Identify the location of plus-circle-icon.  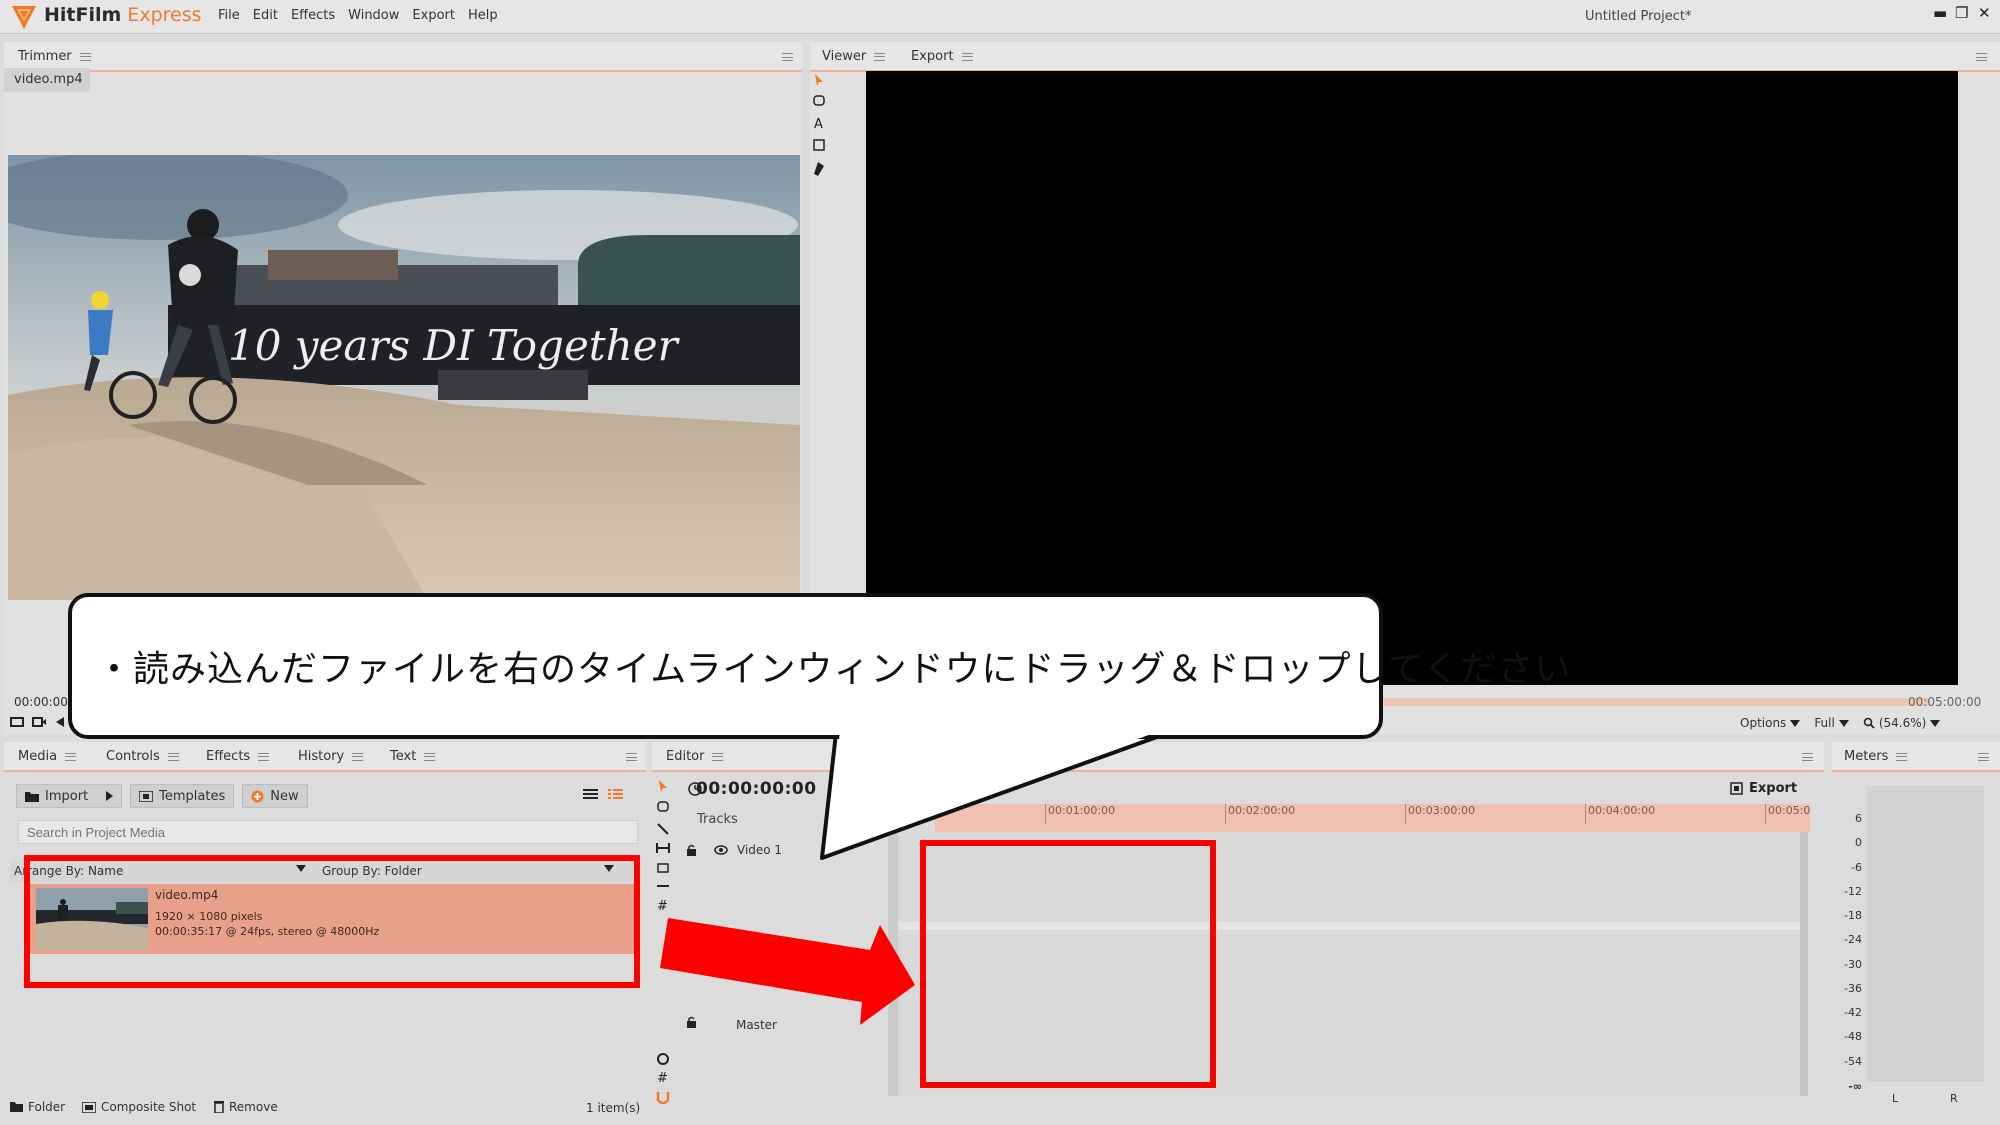
(257, 796).